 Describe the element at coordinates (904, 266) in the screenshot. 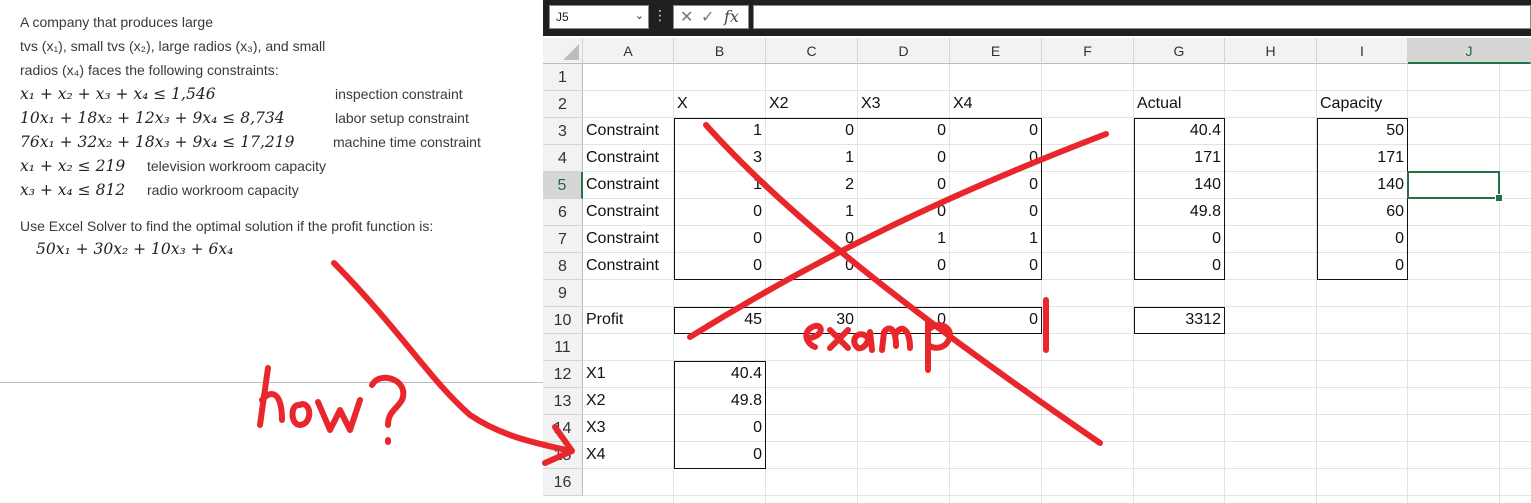

I see `cell-d8: 0` at that location.